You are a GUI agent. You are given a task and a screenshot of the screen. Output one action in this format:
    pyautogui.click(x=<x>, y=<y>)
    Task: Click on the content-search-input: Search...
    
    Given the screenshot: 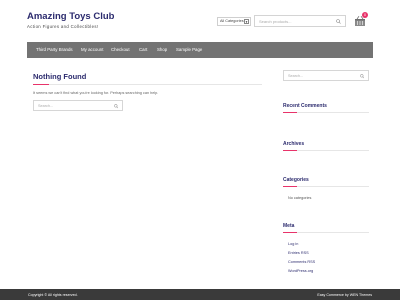 What is the action you would take?
    pyautogui.click(x=78, y=105)
    